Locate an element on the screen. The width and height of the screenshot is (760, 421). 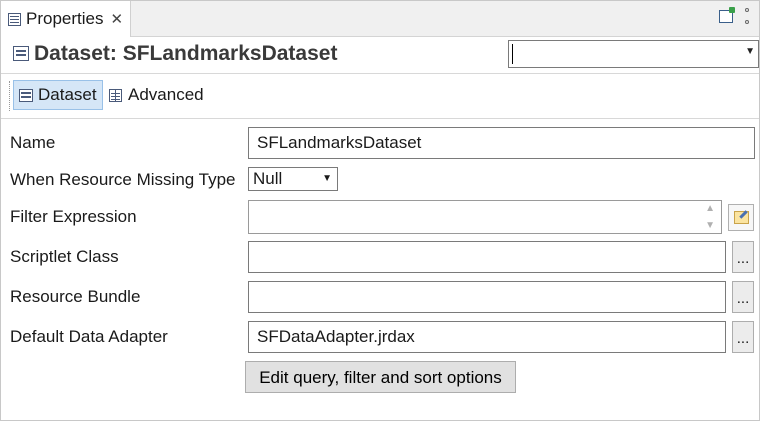
tab-dataset-label: Dataset is located at coordinates (67, 94).